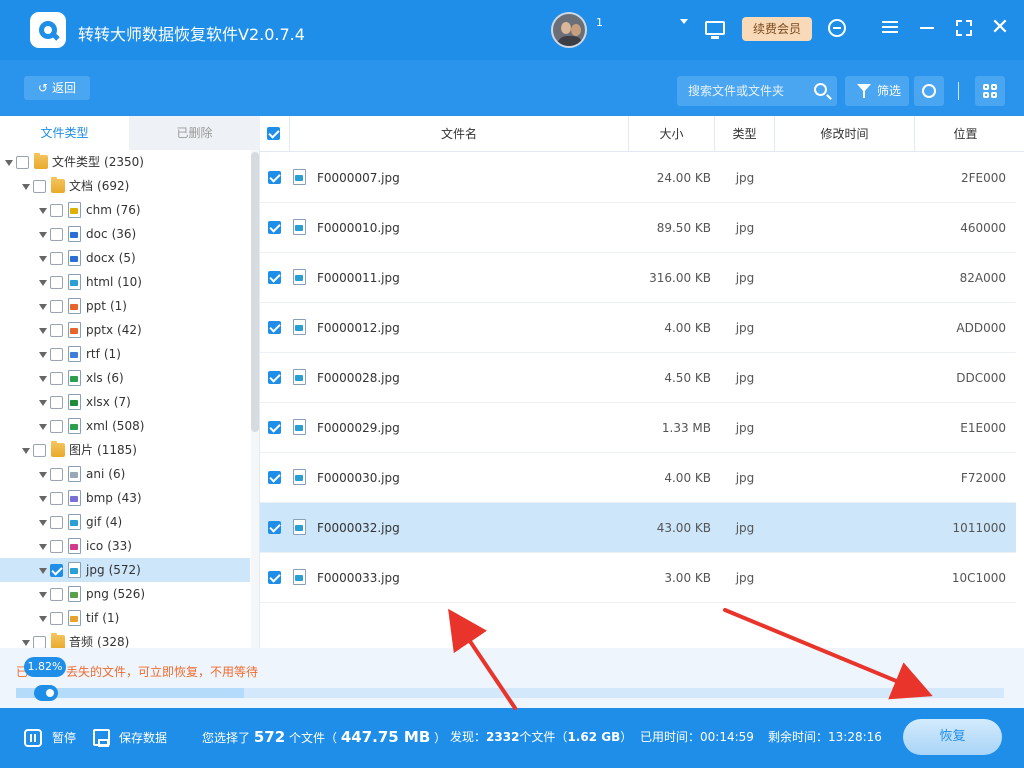 The image size is (1024, 768). What do you see at coordinates (125, 258) in the screenshot?
I see `tree-item-docx-4: docx (5)` at bounding box center [125, 258].